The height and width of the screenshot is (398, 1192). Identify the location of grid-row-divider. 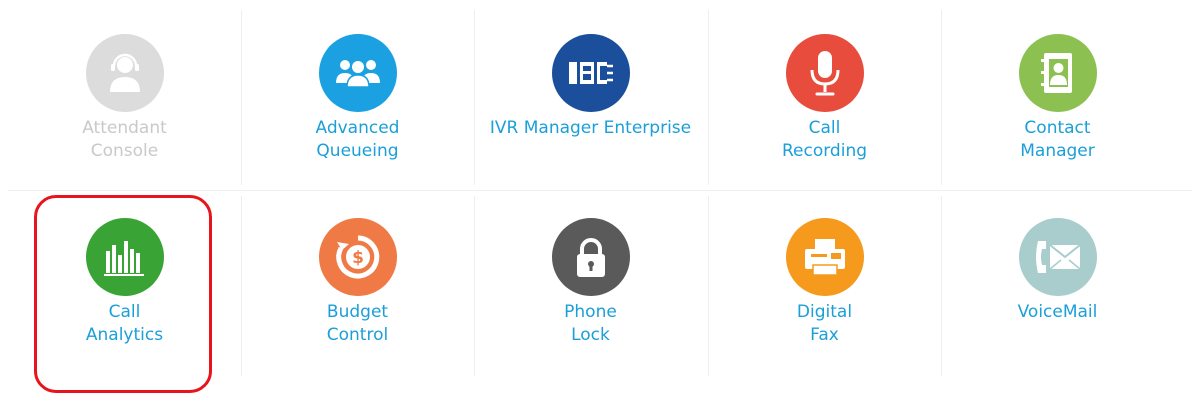
(600, 190).